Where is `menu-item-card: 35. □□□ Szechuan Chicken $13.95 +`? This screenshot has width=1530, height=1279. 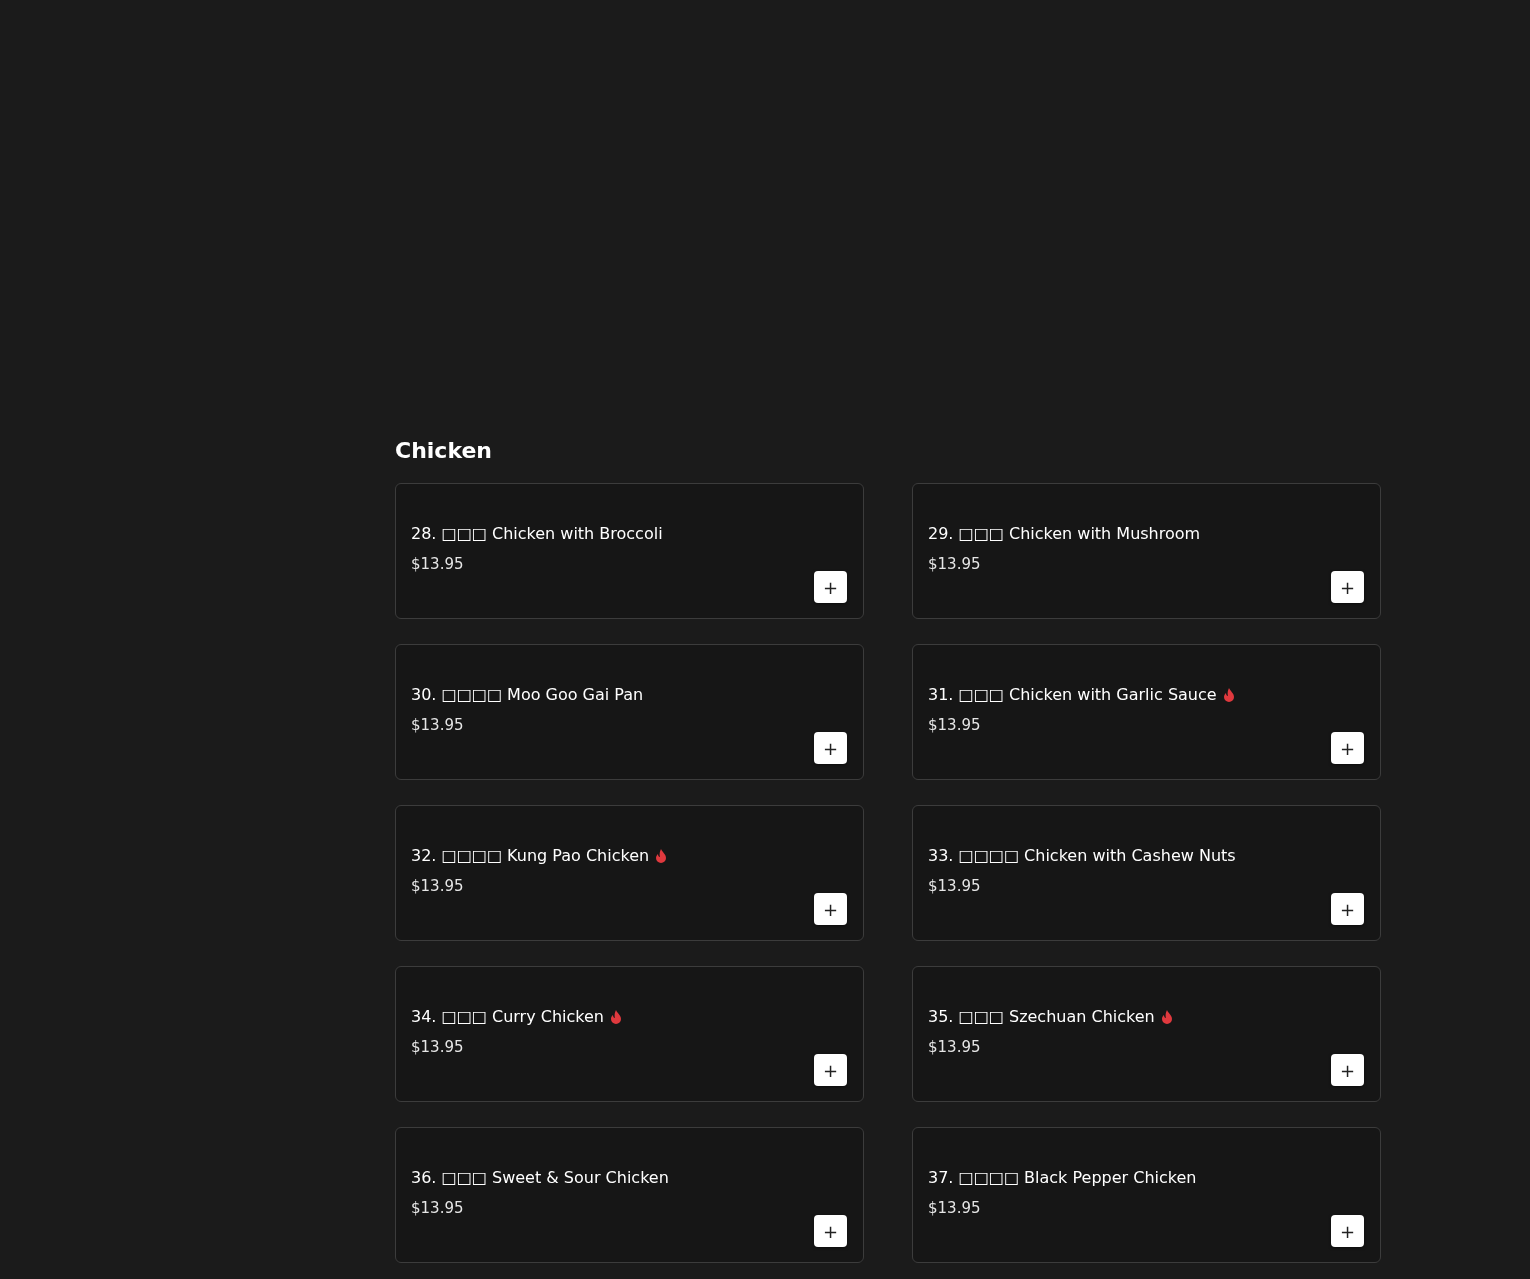
menu-item-card: 35. □□□ Szechuan Chicken $13.95 + is located at coordinates (1146, 1034).